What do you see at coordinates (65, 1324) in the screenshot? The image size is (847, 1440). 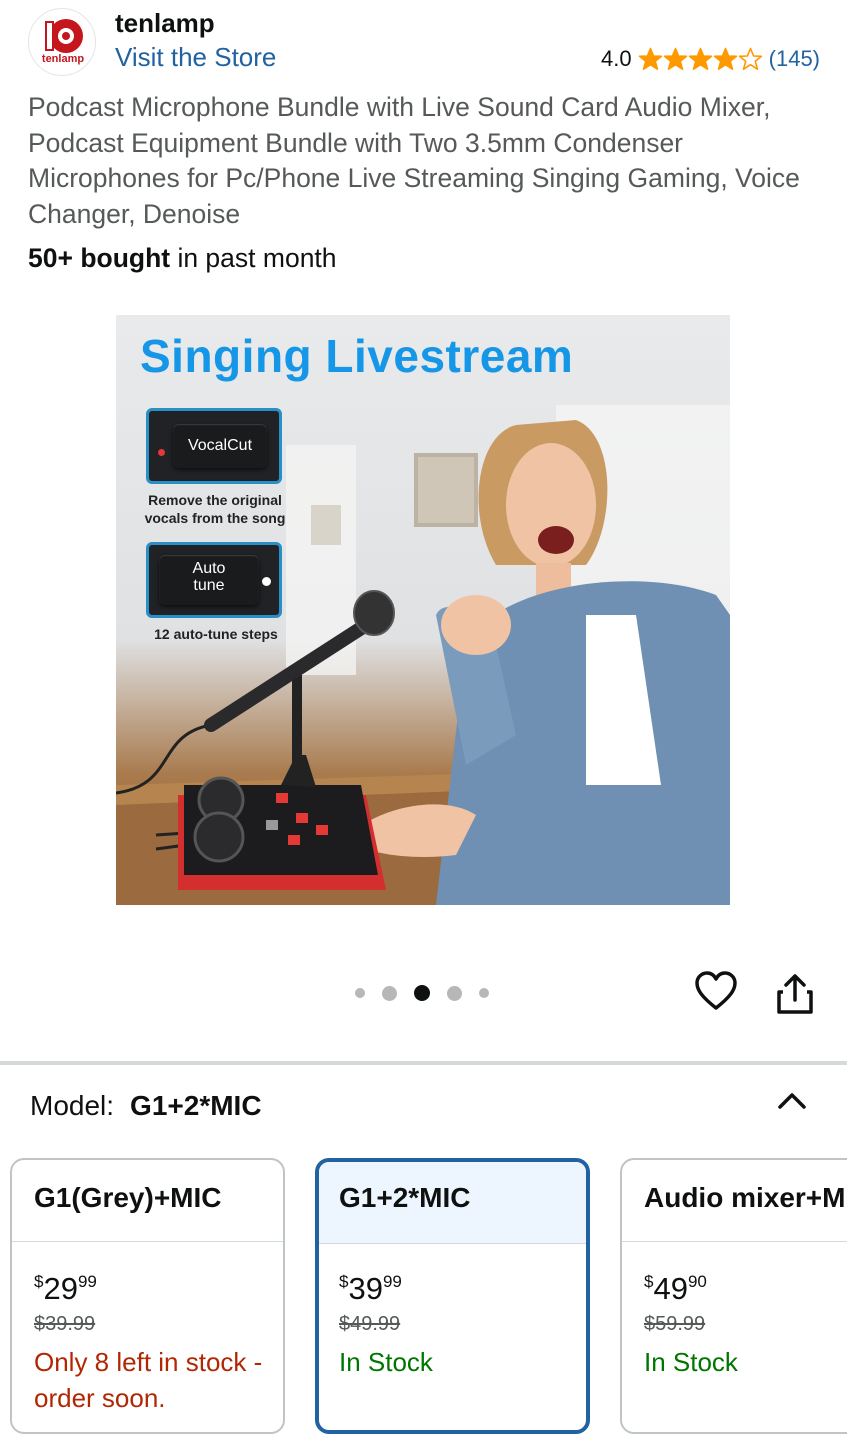 I see `variant-list-price: $39.99` at bounding box center [65, 1324].